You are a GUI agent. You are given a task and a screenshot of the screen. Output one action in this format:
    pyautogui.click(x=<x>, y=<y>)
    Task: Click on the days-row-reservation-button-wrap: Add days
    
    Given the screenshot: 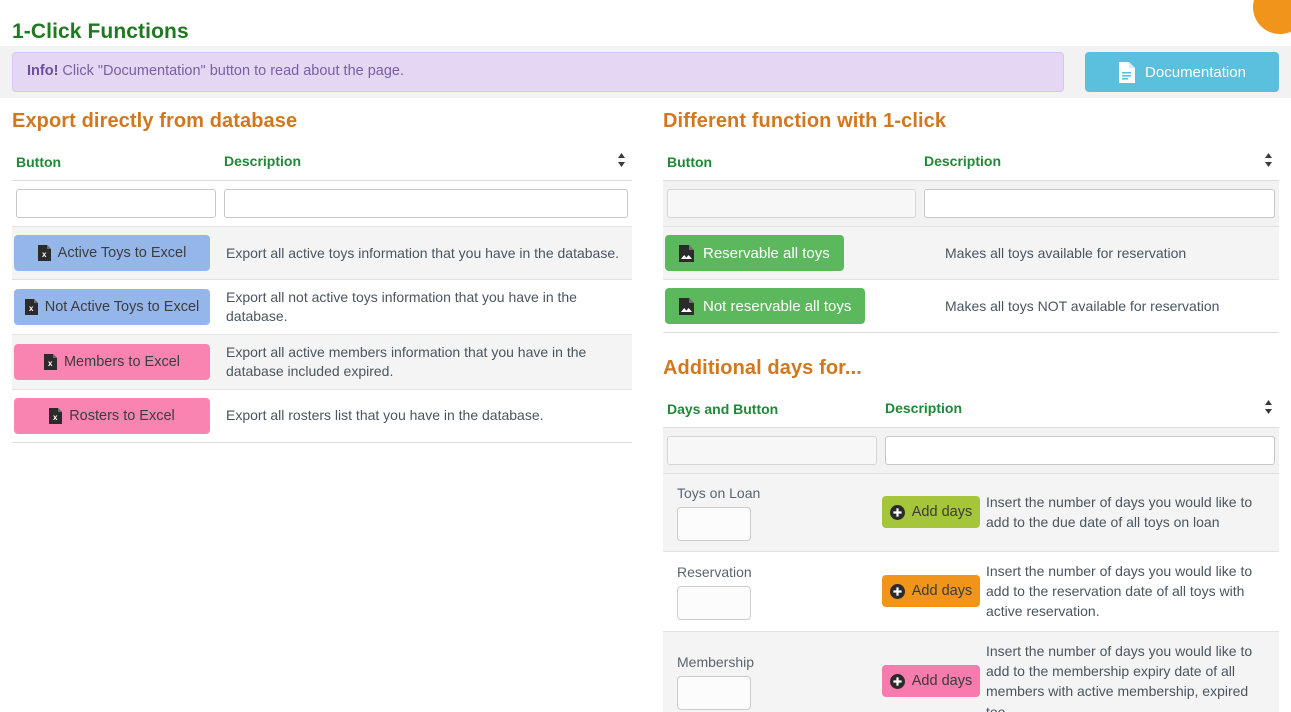 What is the action you would take?
    pyautogui.click(x=932, y=591)
    